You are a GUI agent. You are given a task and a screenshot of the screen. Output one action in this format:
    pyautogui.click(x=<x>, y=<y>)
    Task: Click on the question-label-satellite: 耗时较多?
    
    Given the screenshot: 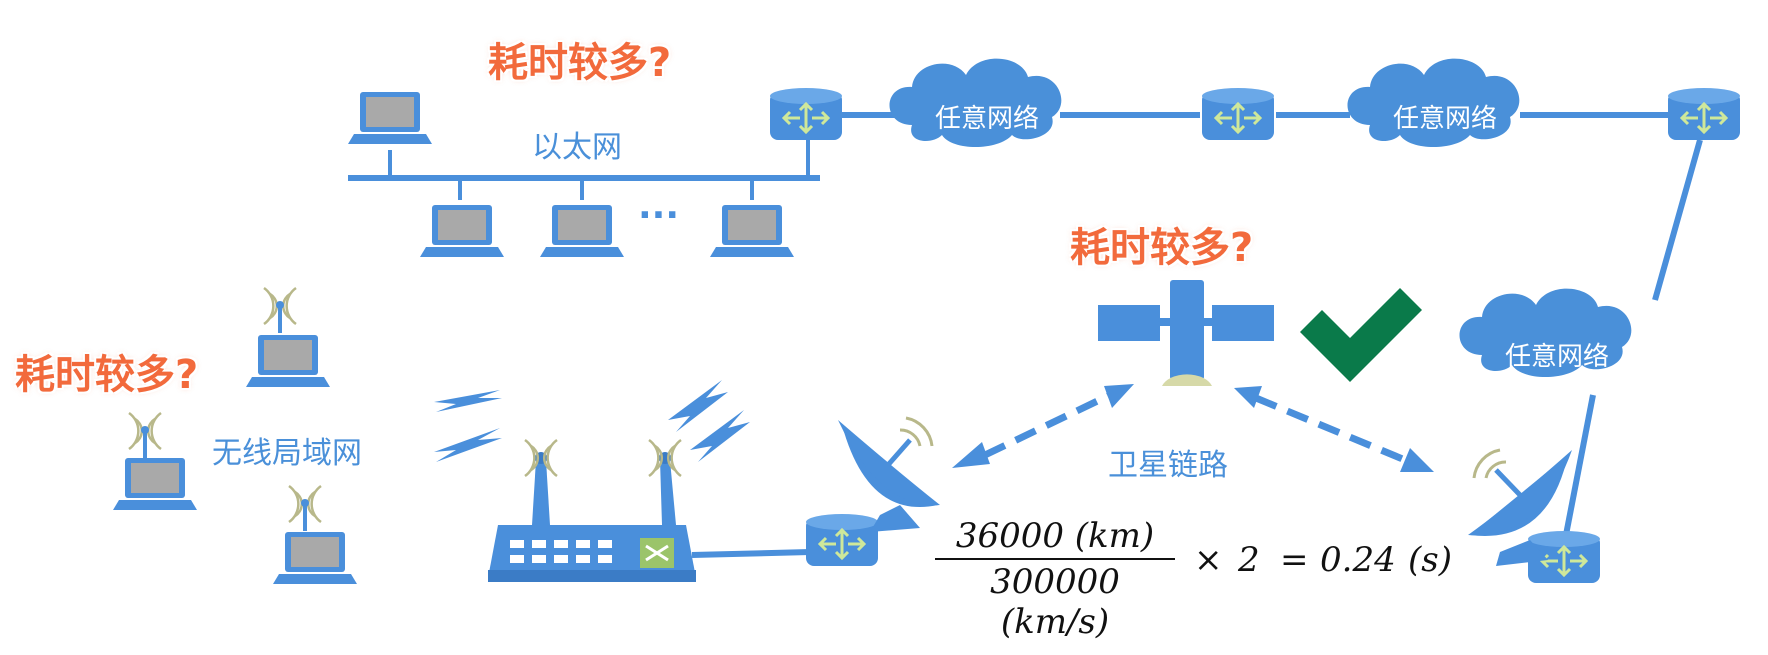 What is the action you would take?
    pyautogui.click(x=1162, y=248)
    